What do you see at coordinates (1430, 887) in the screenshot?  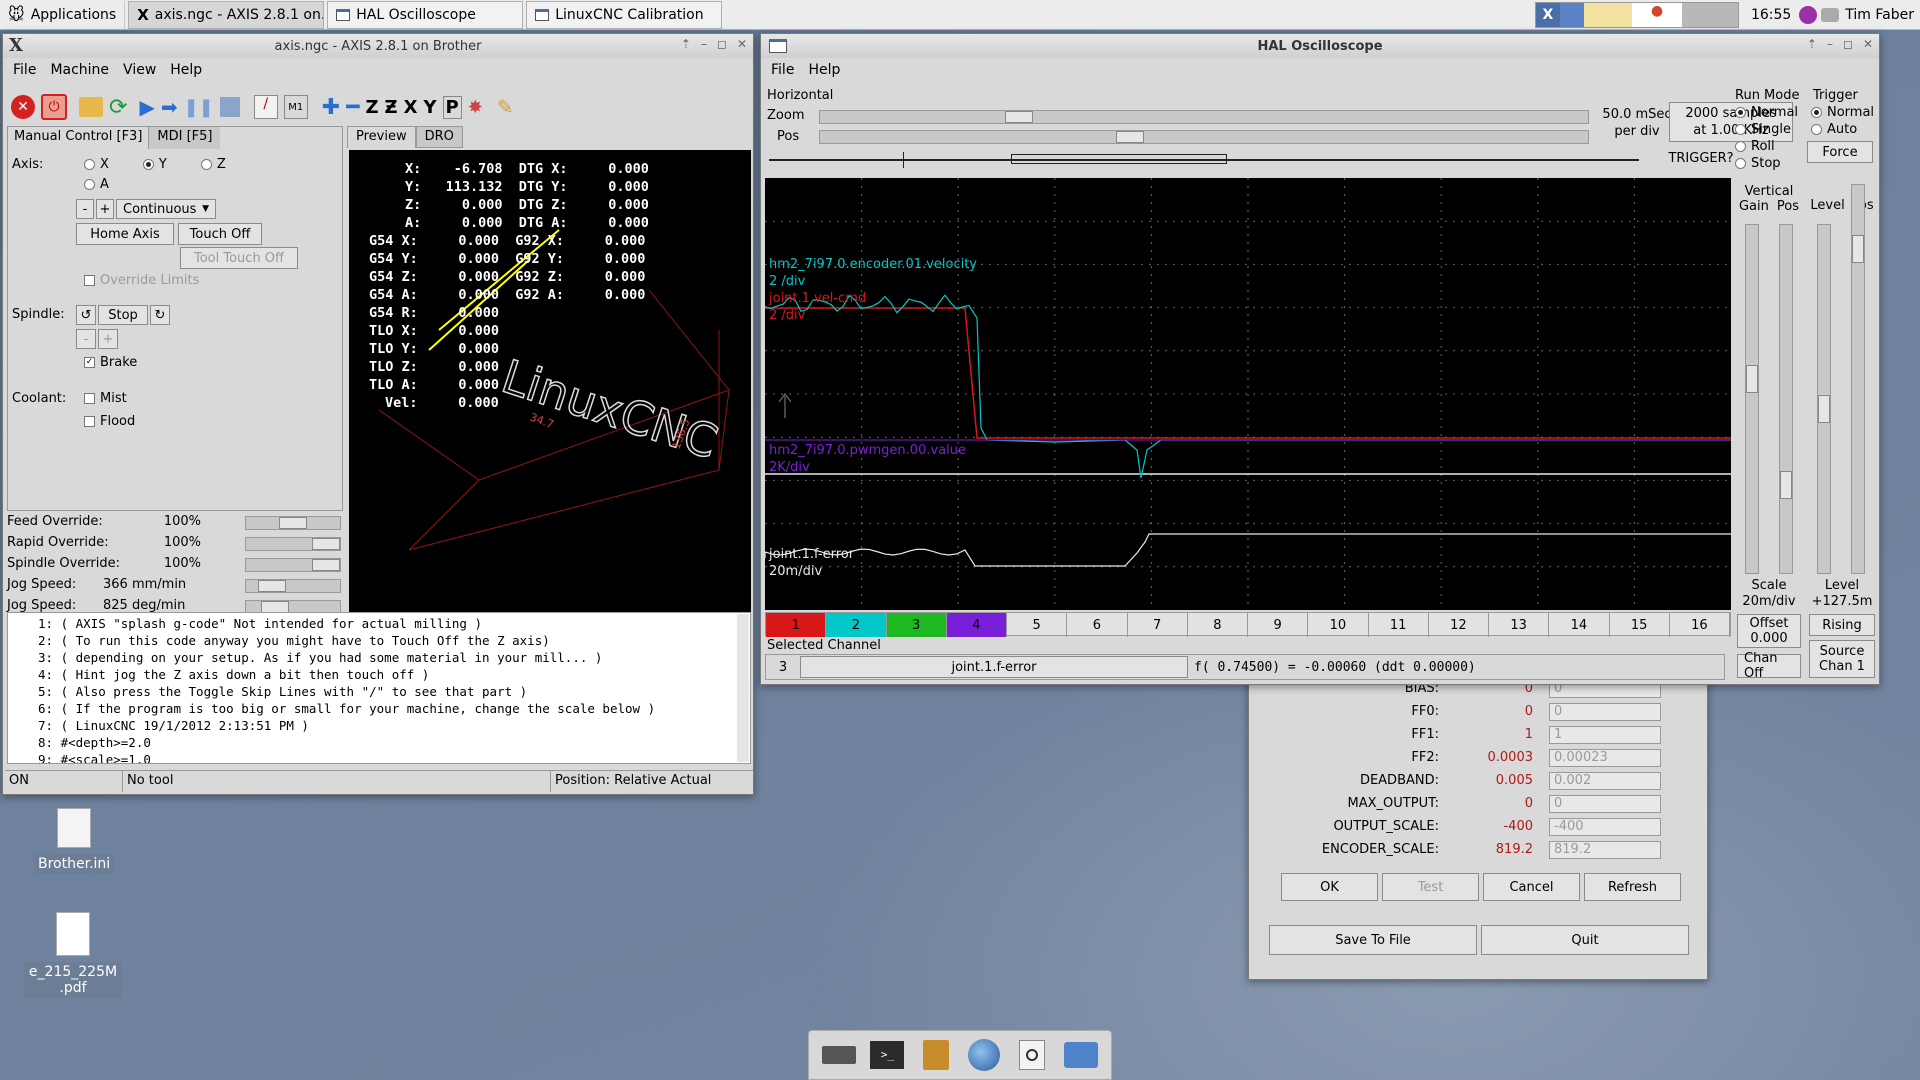 I see `test-button: Test` at bounding box center [1430, 887].